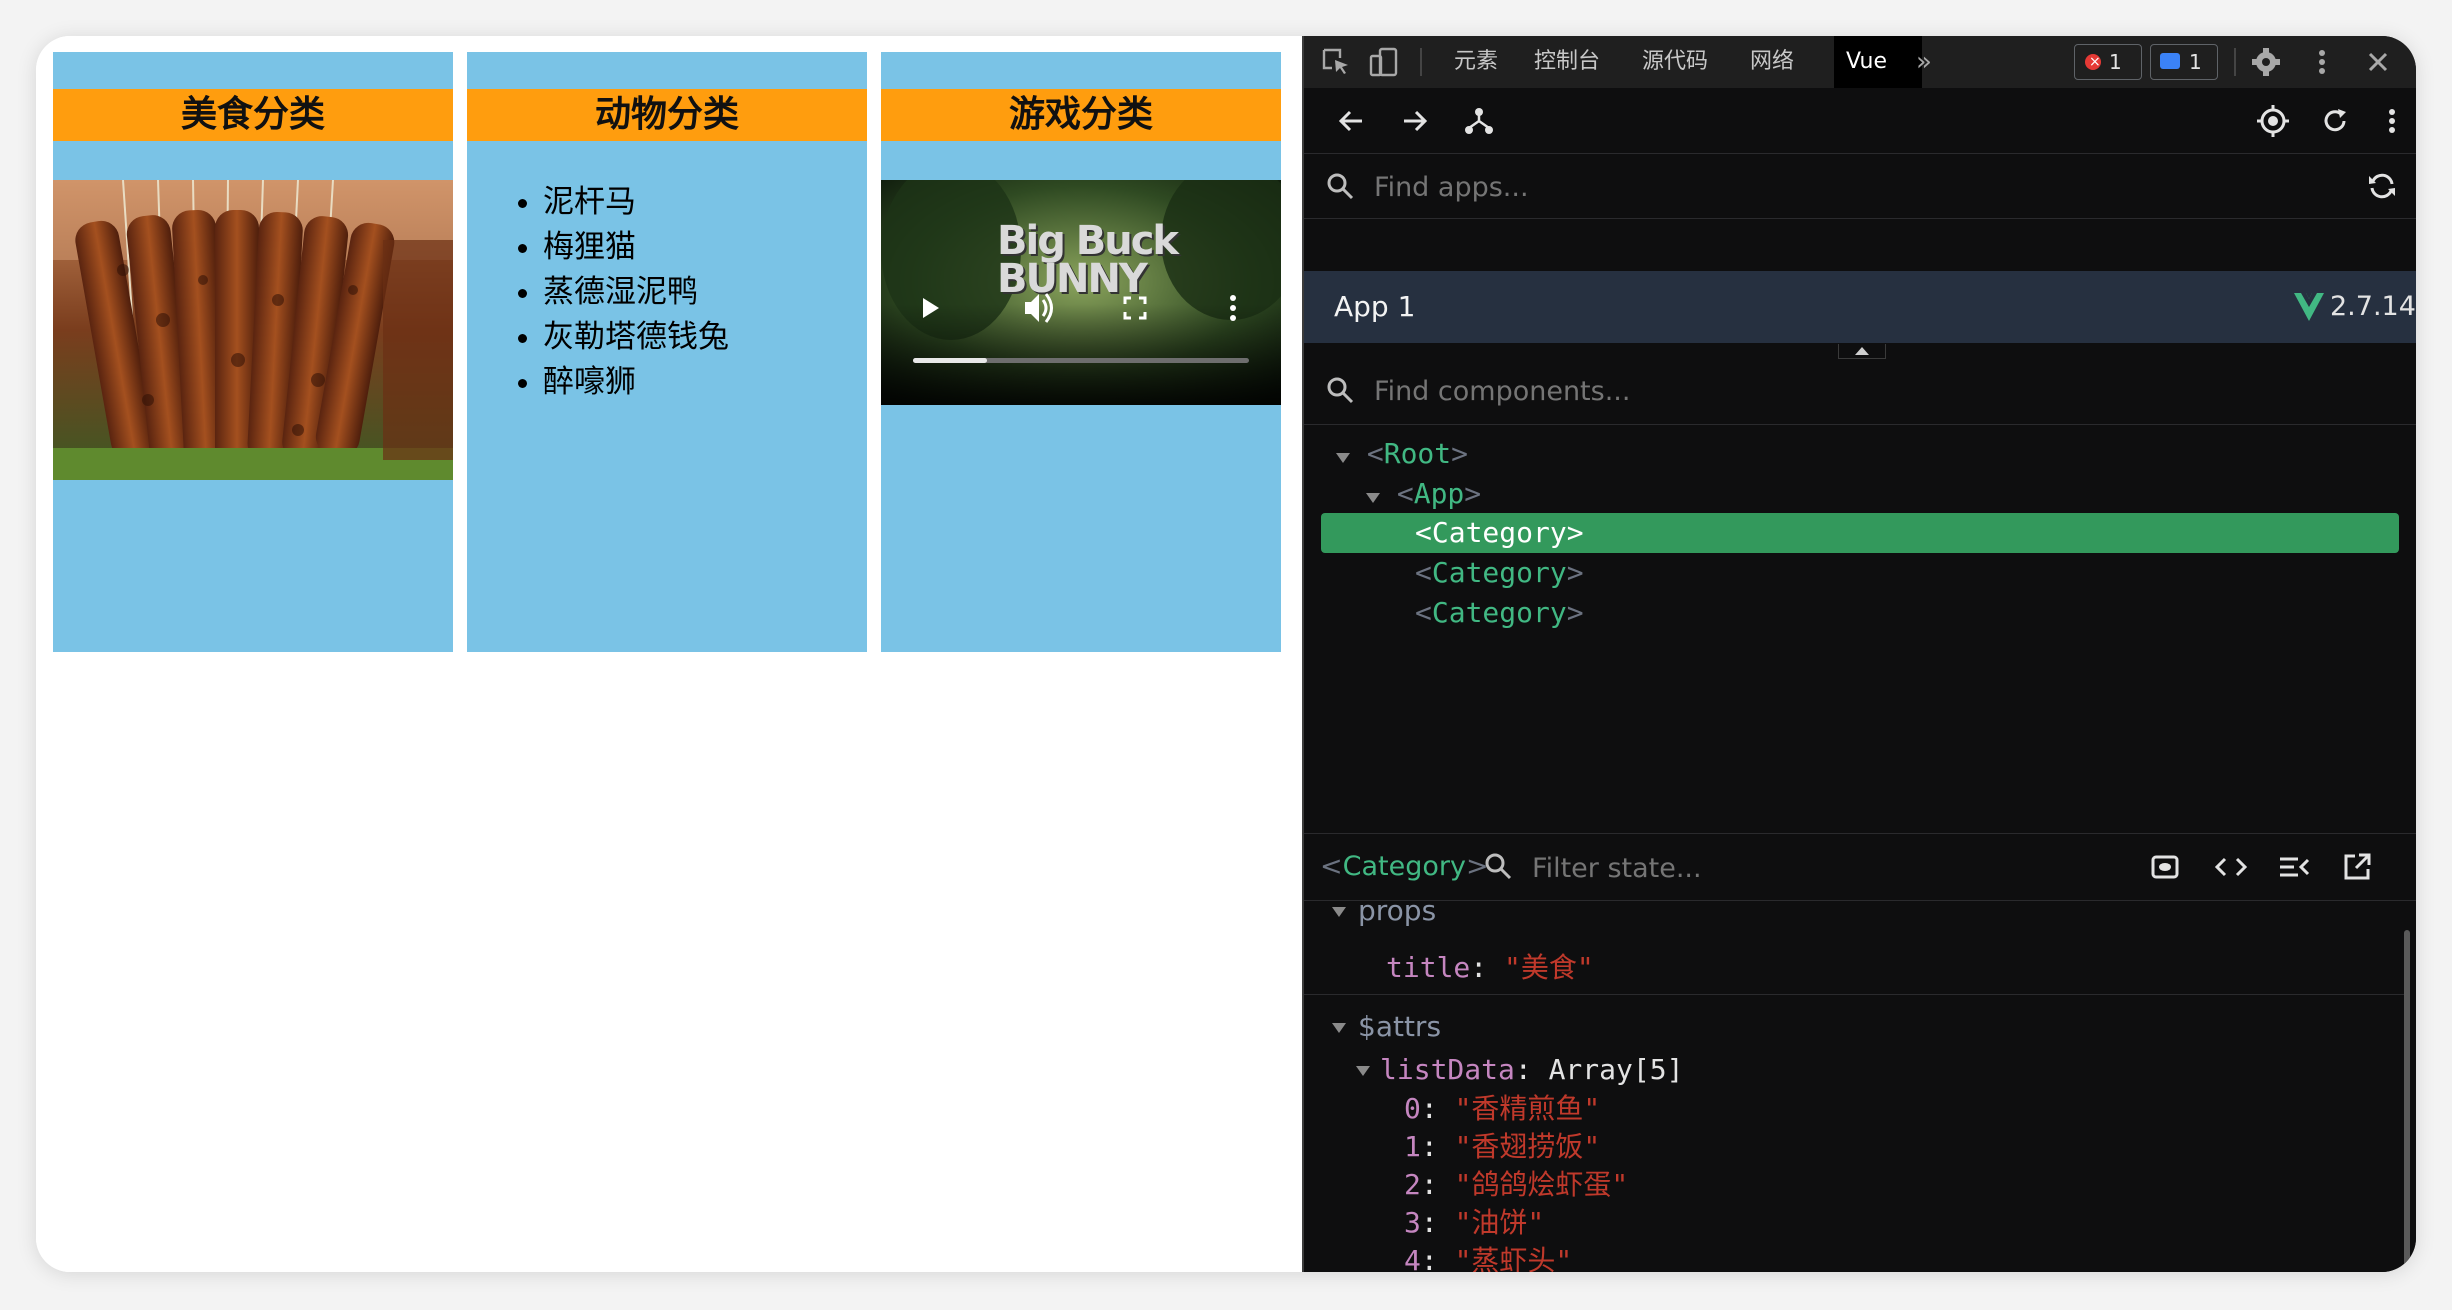 This screenshot has height=1310, width=2452. What do you see at coordinates (950, 360) in the screenshot?
I see `progress-fill` at bounding box center [950, 360].